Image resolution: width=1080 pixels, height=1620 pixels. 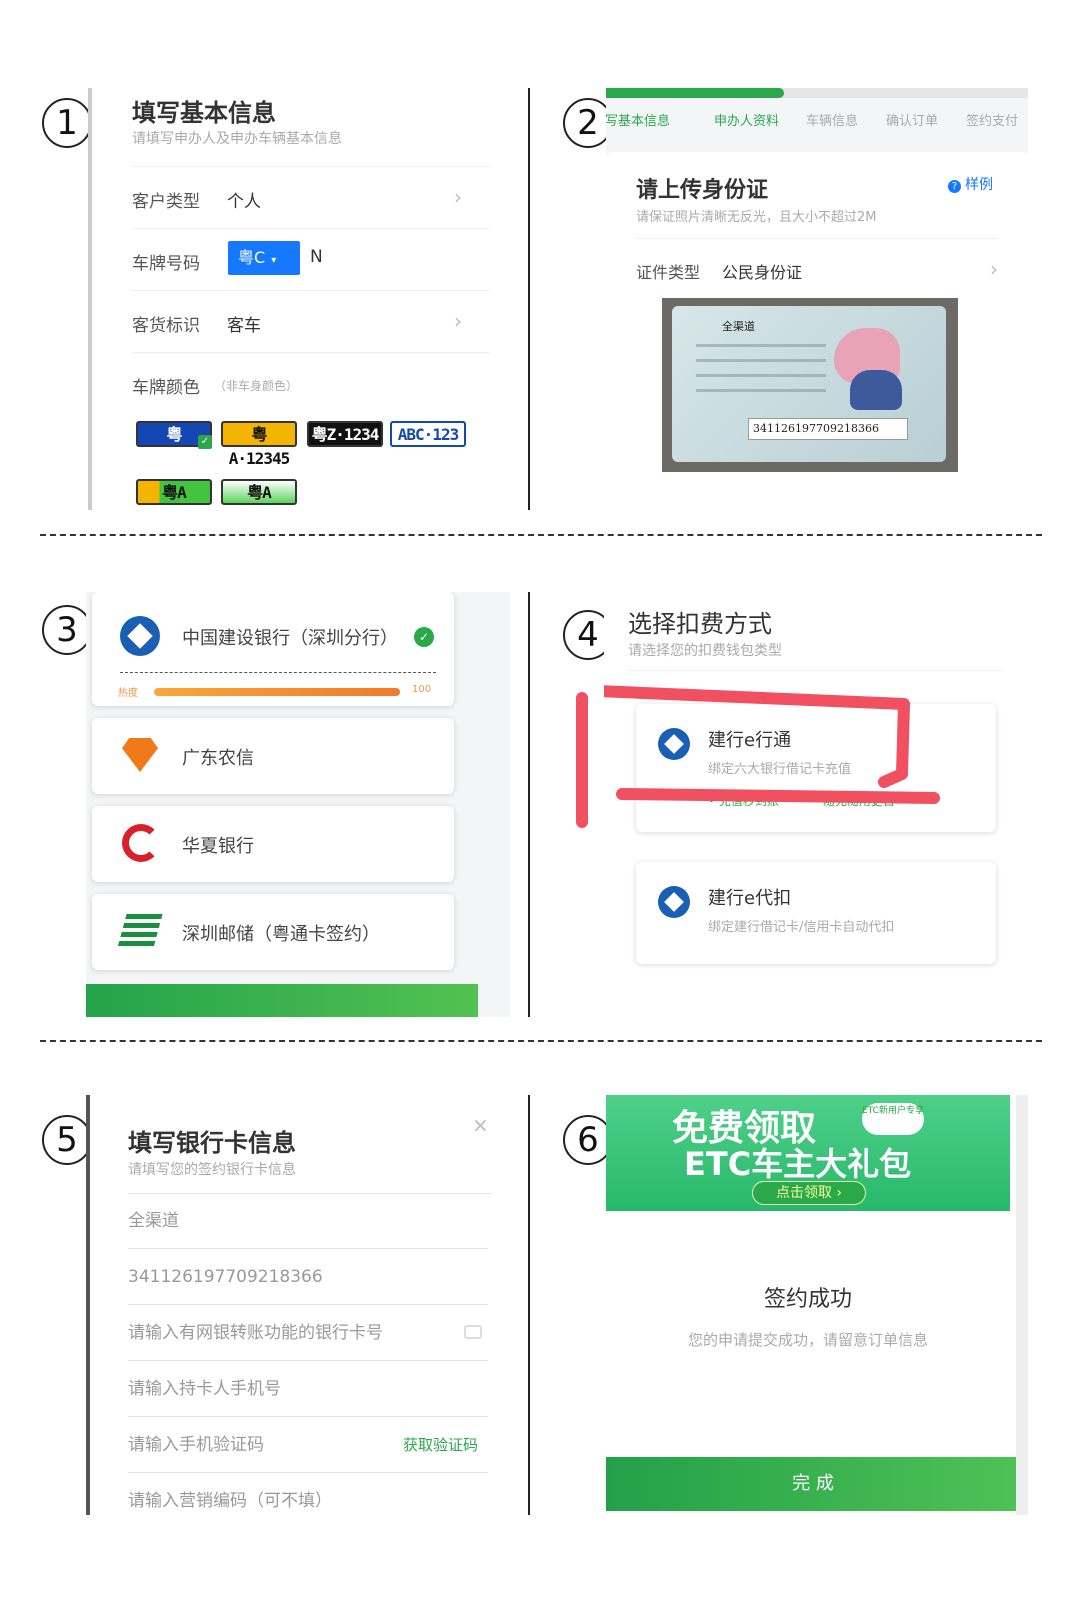 What do you see at coordinates (244, 202) in the screenshot?
I see `customer-type-value: 个人` at bounding box center [244, 202].